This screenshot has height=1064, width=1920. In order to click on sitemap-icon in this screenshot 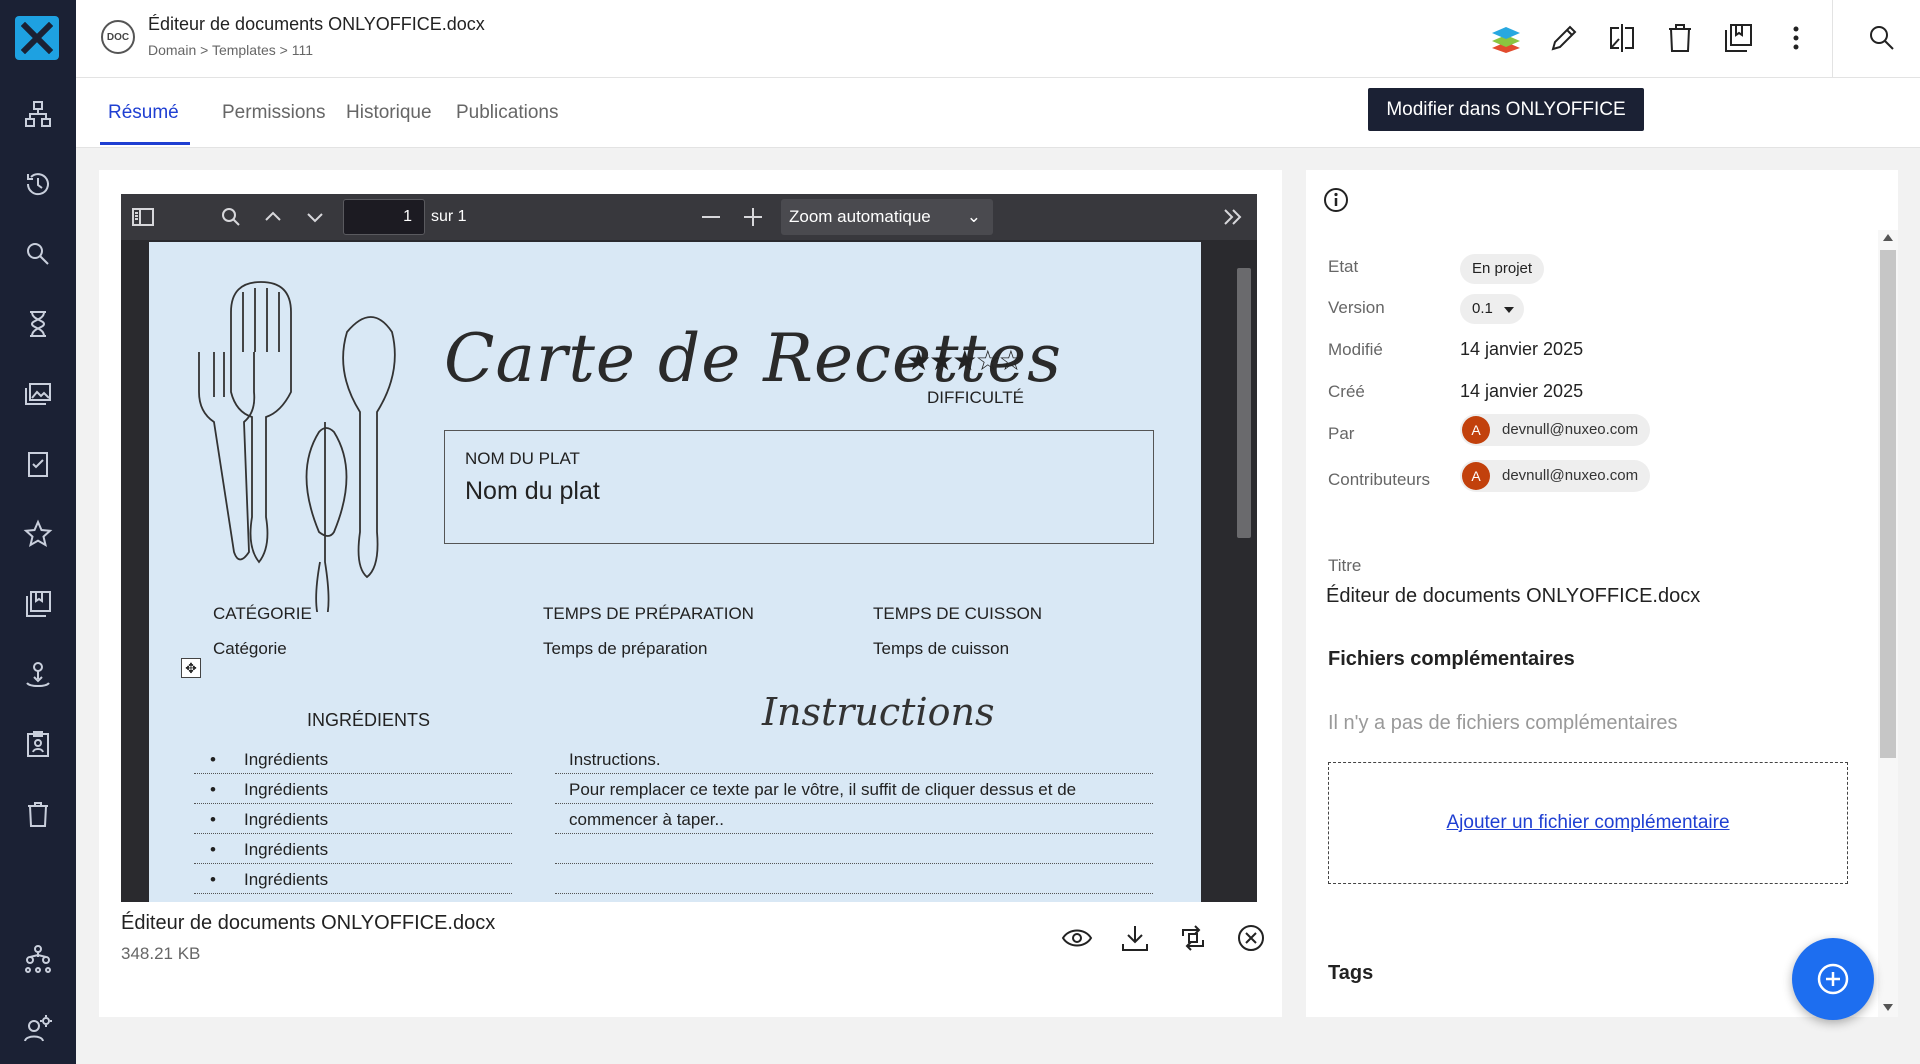, I will do `click(38, 114)`.